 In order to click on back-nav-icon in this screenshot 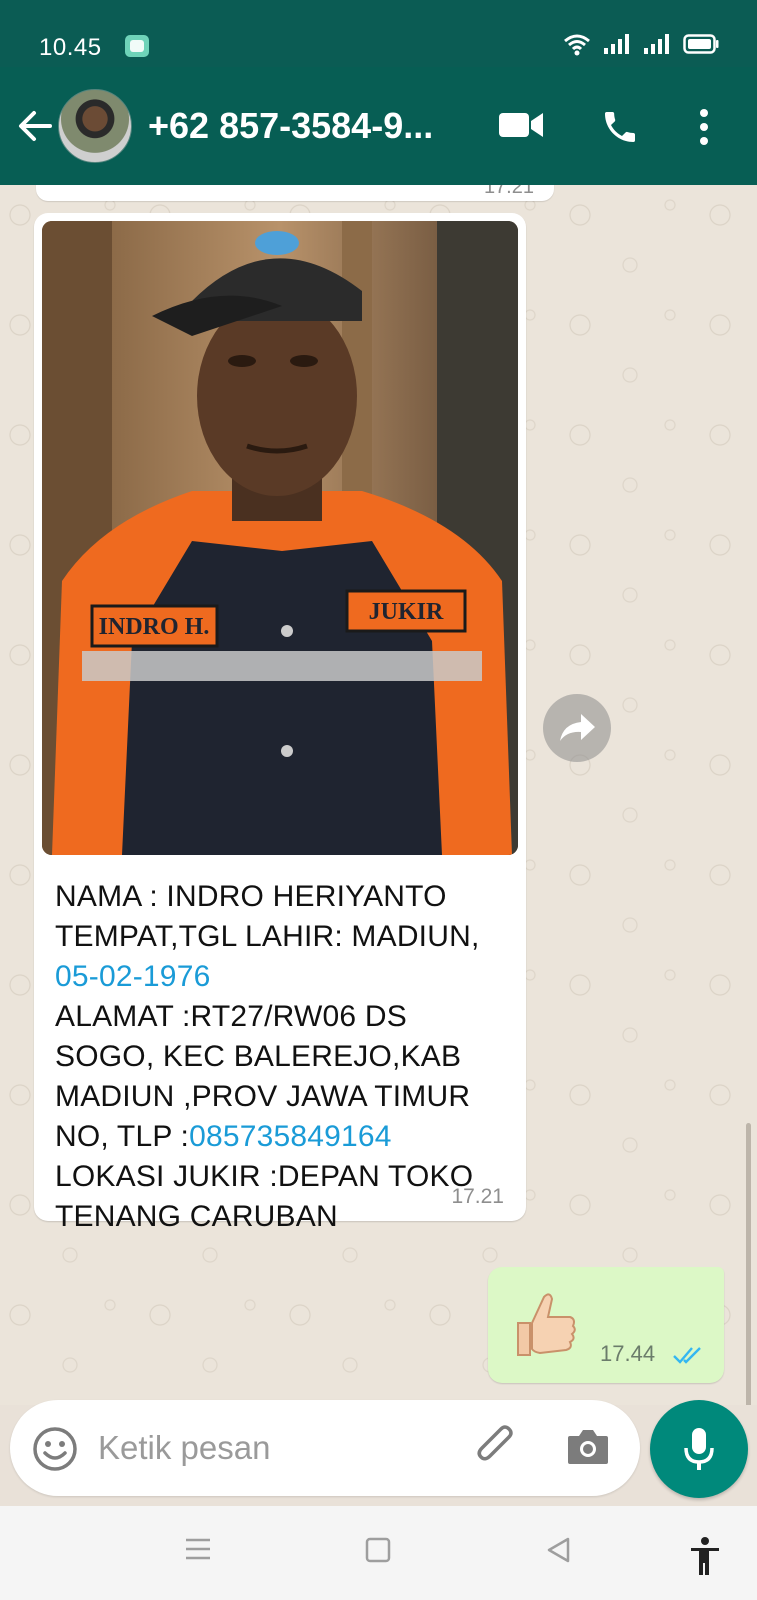, I will do `click(558, 1550)`.